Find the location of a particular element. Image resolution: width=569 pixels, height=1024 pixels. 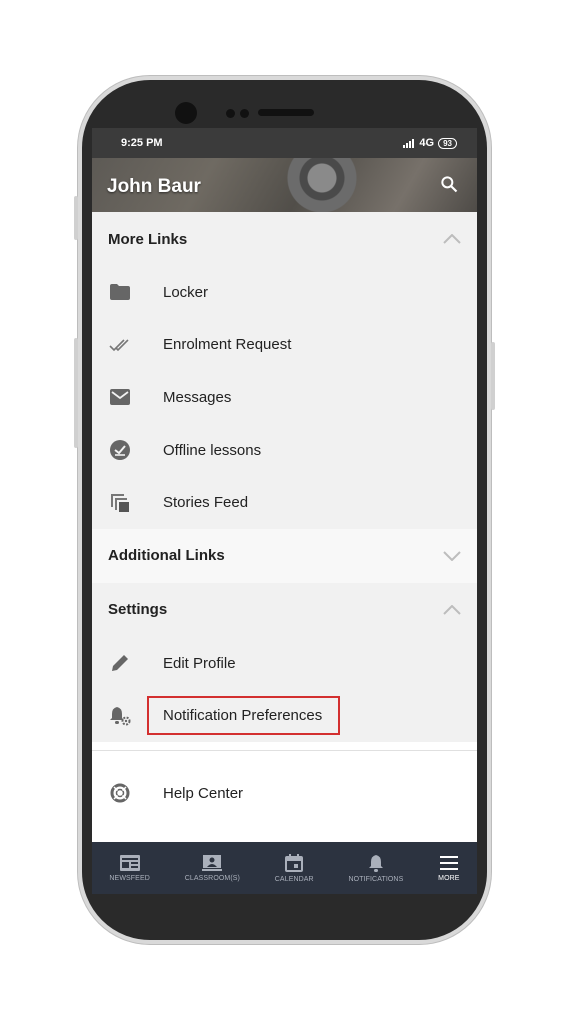

calendar-icon is located at coordinates (294, 862).